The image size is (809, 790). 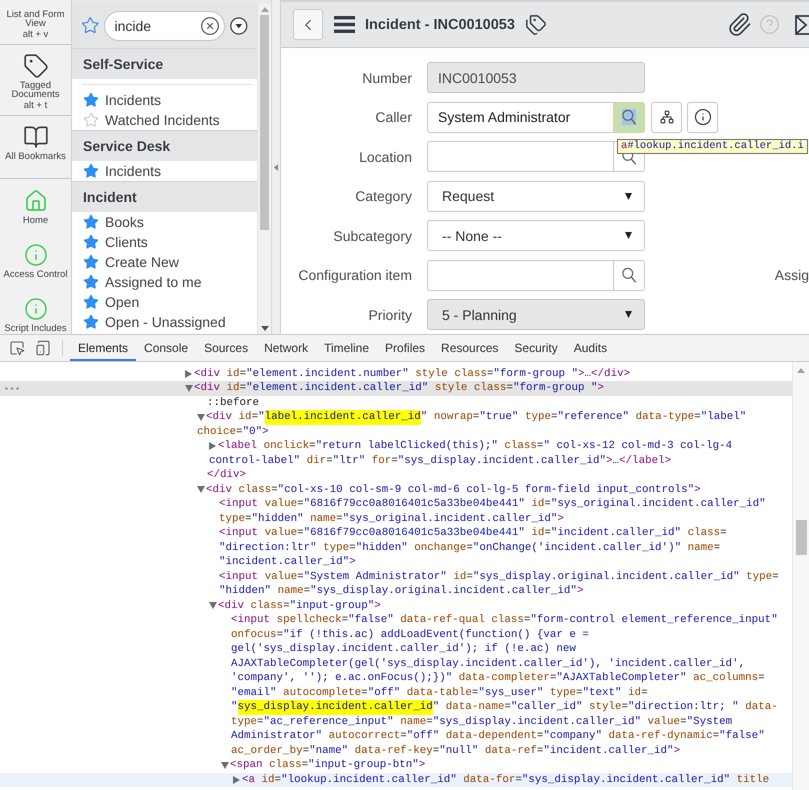 I want to click on menu-icon, so click(x=344, y=24).